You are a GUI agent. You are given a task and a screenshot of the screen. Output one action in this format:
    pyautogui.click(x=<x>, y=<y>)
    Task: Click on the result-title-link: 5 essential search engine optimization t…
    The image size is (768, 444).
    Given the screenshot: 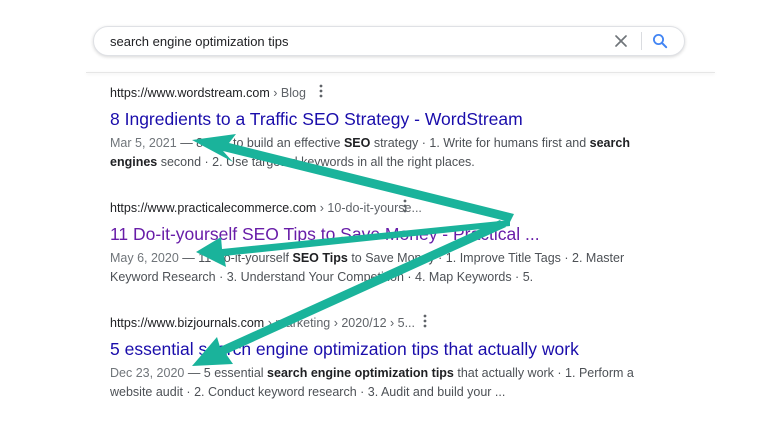 What is the action you would take?
    pyautogui.click(x=370, y=349)
    